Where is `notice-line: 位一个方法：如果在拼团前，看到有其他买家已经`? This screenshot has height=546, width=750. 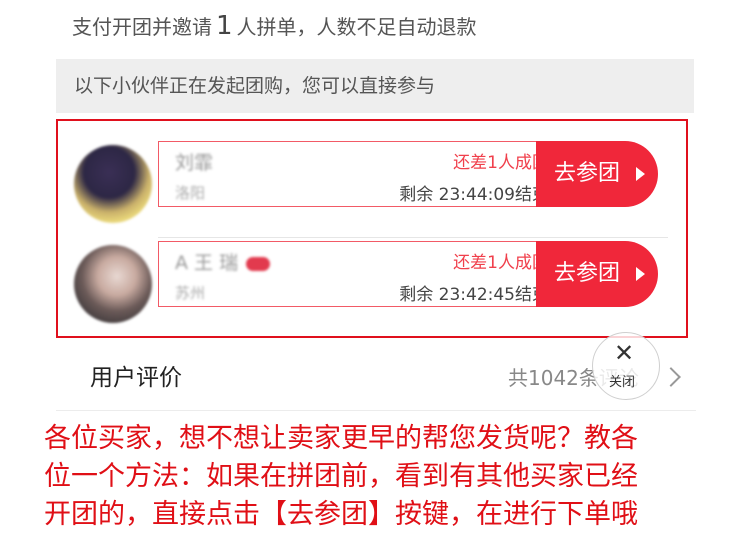
notice-line: 位一个方法：如果在拼团前，看到有其他买家已经 is located at coordinates (341, 476).